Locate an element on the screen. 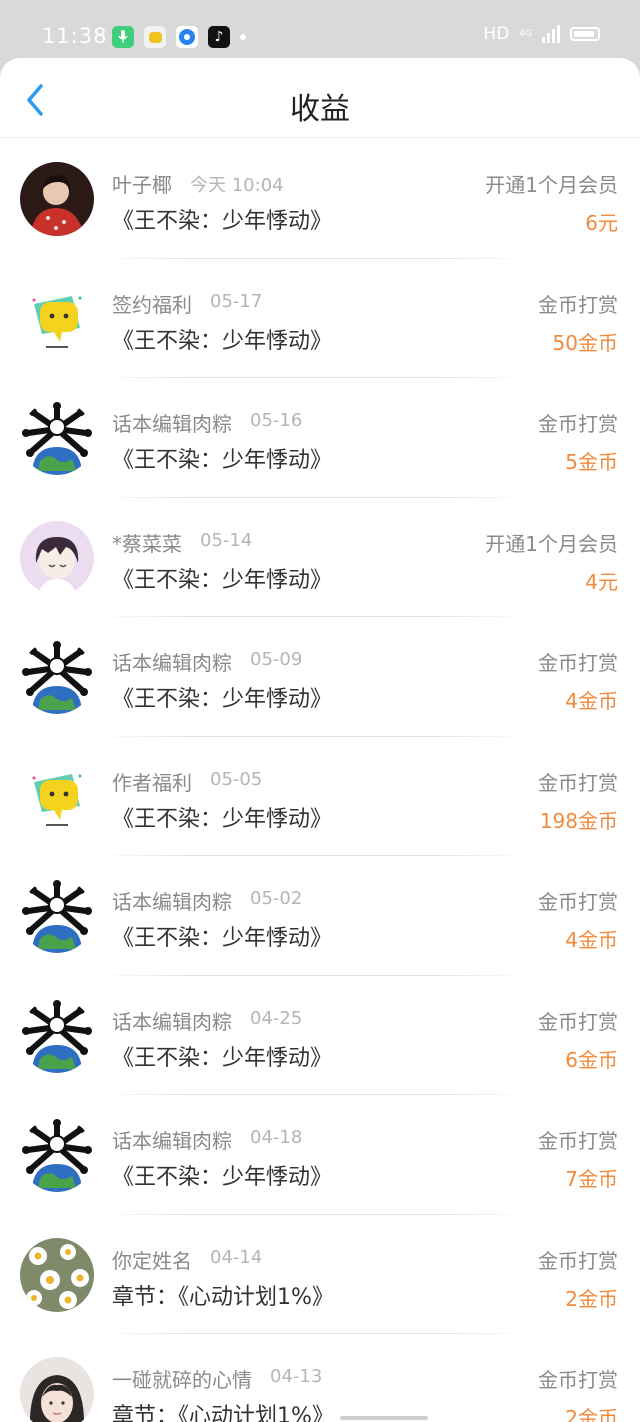 This screenshot has width=640, height=1422. earning-amount: 6金币 is located at coordinates (591, 1059).